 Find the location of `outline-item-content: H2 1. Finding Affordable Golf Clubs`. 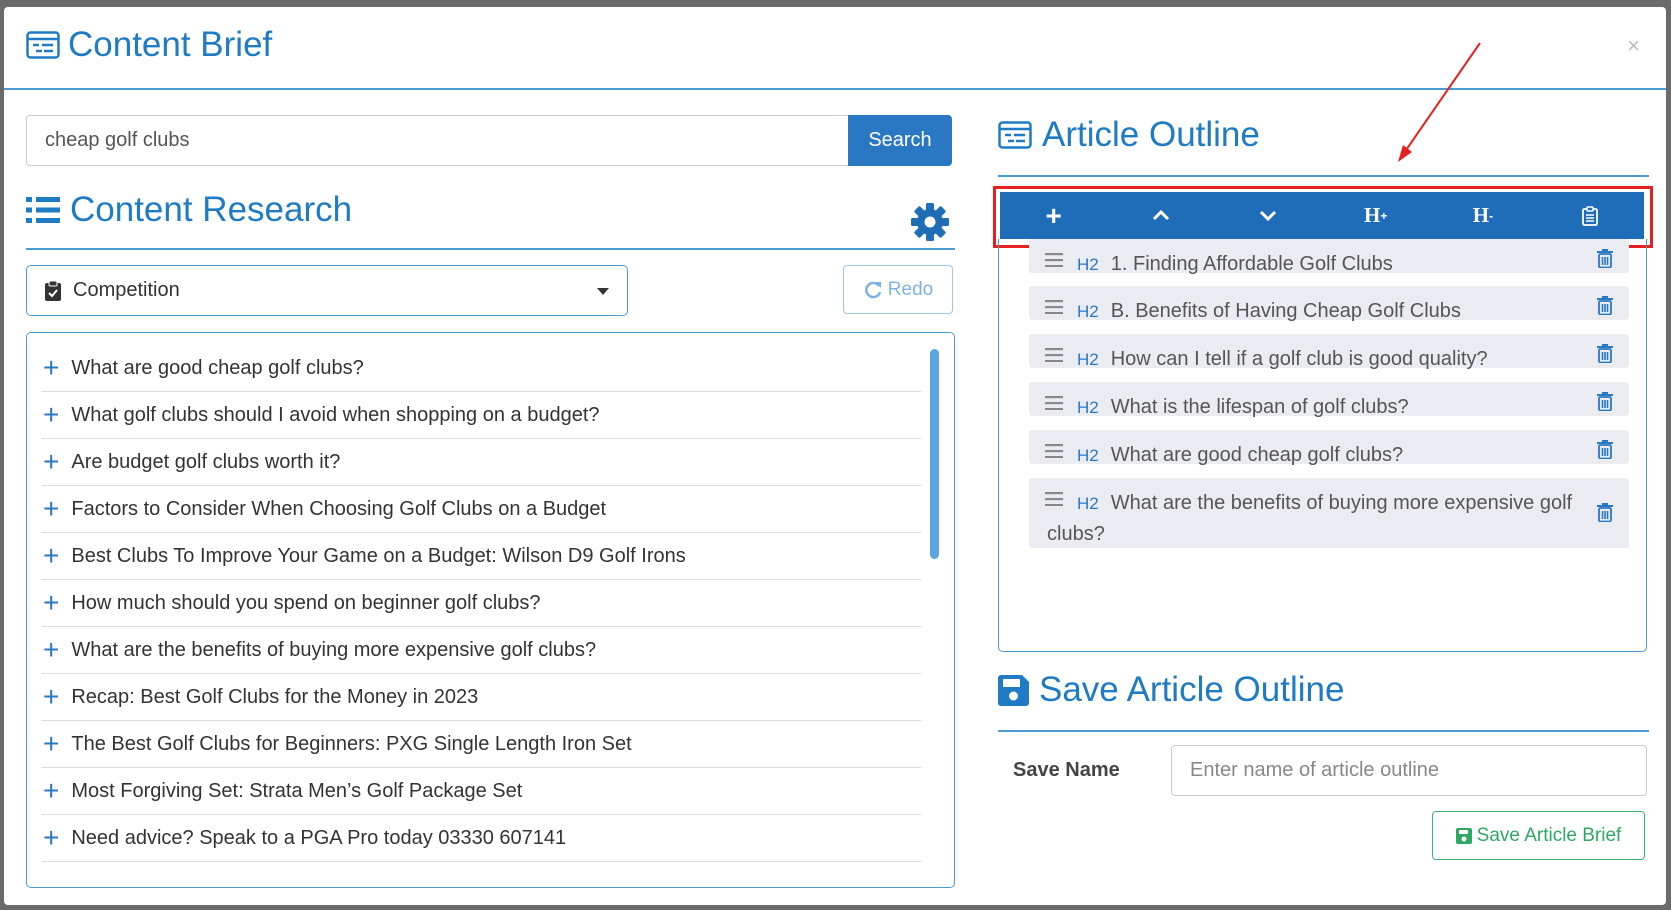

outline-item-content: H2 1. Finding Affordable Golf Clubs is located at coordinates (1235, 264).